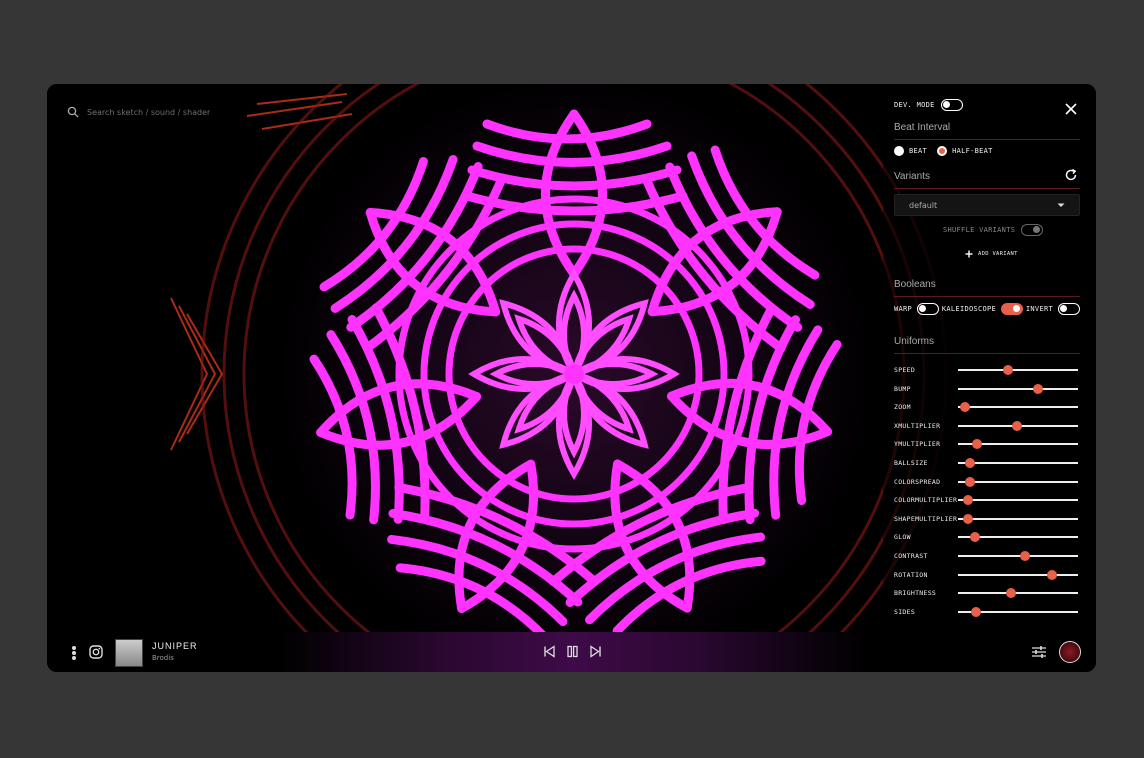 The width and height of the screenshot is (1144, 758). Describe the element at coordinates (549, 651) in the screenshot. I see `previous-icon` at that location.